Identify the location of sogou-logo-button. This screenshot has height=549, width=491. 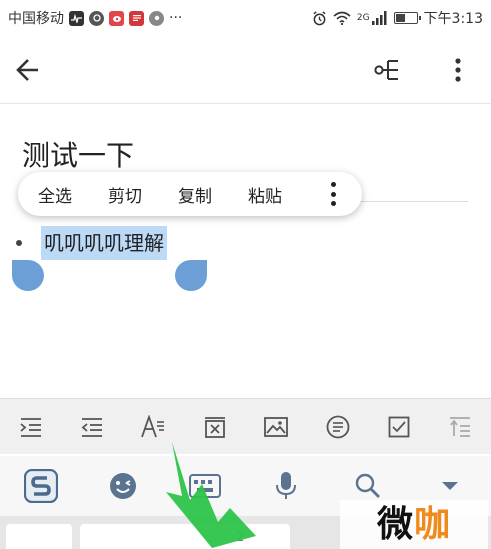
(41, 486).